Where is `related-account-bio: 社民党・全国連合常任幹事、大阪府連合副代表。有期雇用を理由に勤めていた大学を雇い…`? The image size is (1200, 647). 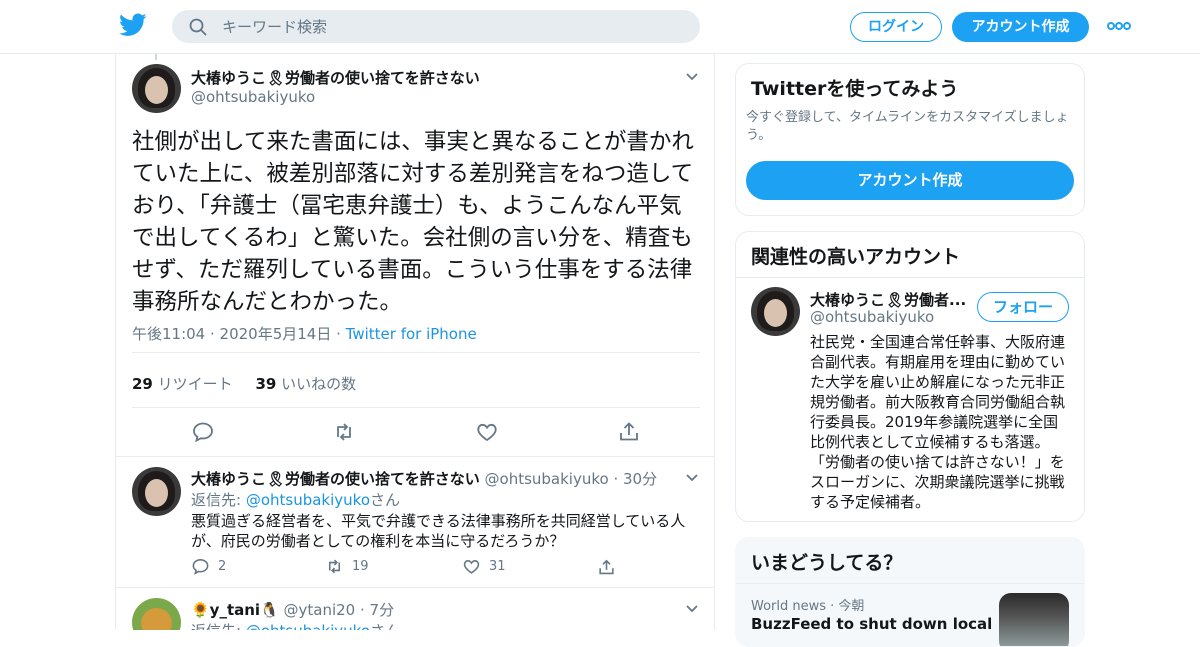
related-account-bio: 社民党・全国連合常任幹事、大阪府連合副代表。有期雇用を理由に勤めていた大学を雇い… is located at coordinates (938, 422).